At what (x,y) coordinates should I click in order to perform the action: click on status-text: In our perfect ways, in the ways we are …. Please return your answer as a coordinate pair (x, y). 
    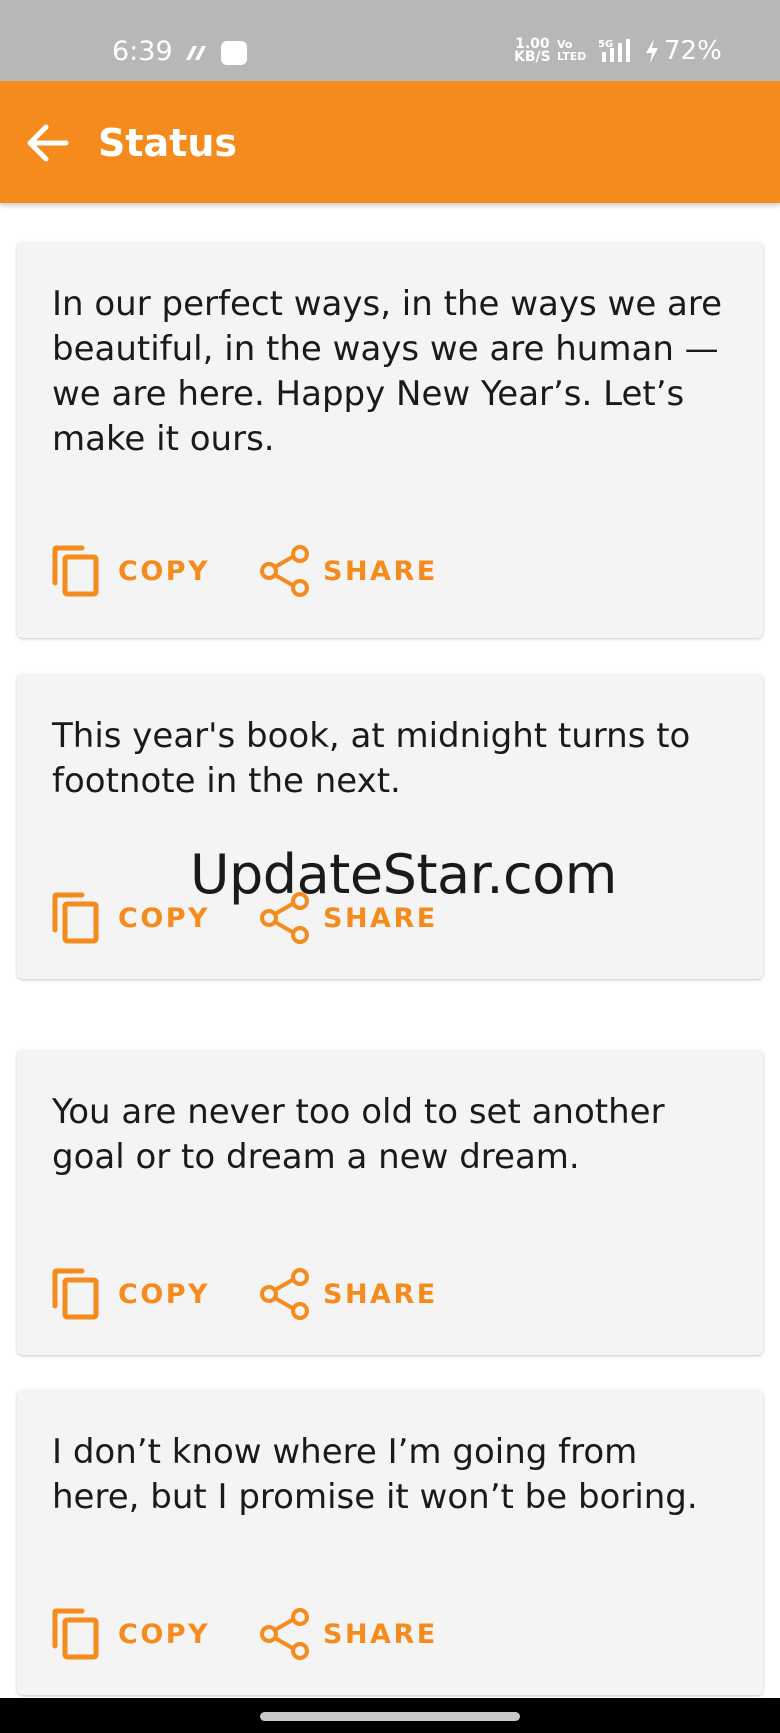
    Looking at the image, I should click on (387, 371).